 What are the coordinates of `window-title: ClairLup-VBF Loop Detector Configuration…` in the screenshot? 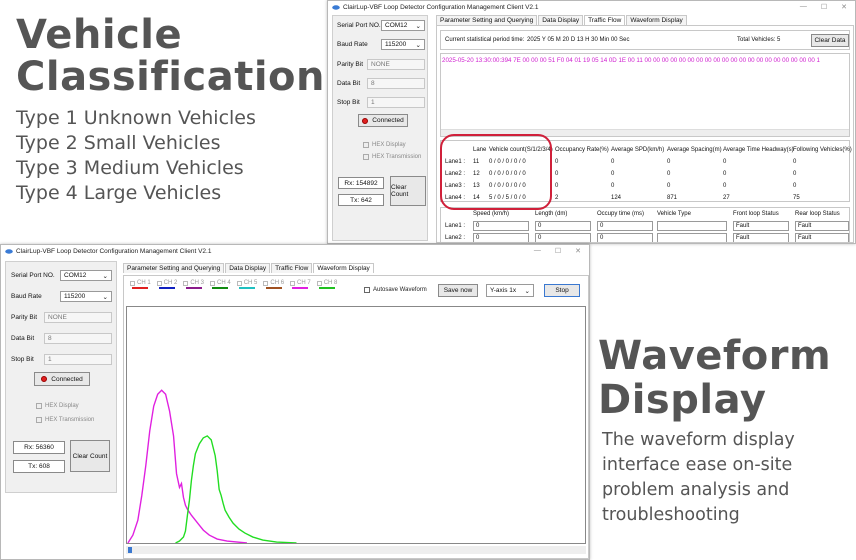 It's located at (114, 251).